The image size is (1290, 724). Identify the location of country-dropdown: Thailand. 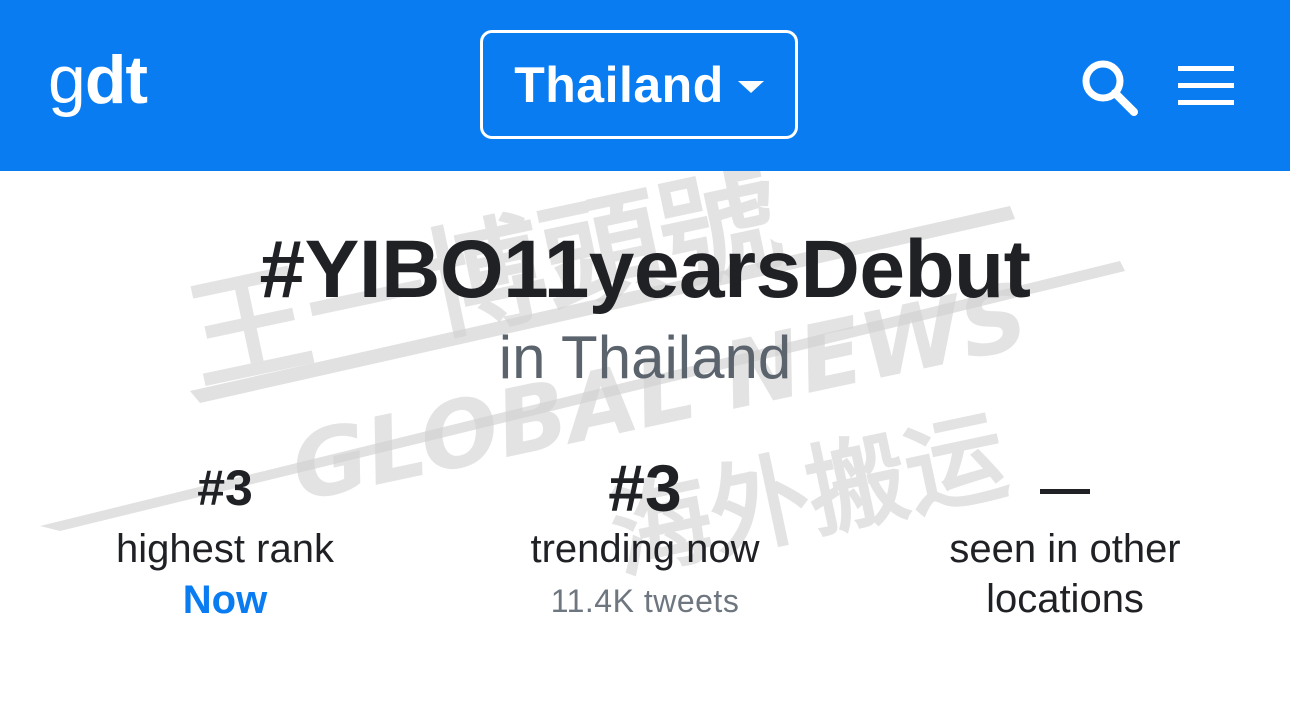
(639, 84).